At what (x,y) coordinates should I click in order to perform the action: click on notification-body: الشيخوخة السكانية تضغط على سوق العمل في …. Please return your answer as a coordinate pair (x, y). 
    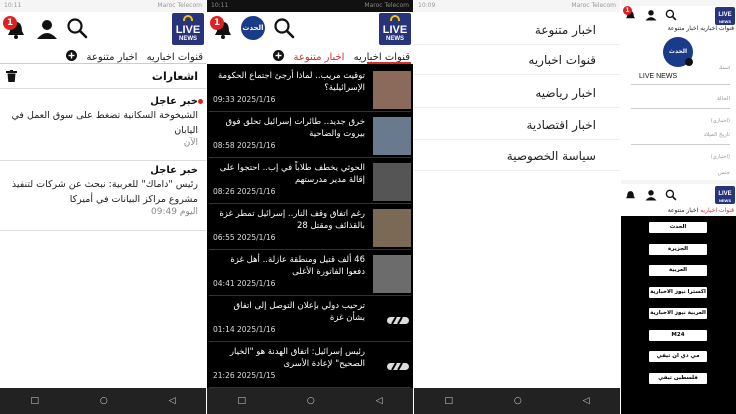
    Looking at the image, I should click on (104, 123).